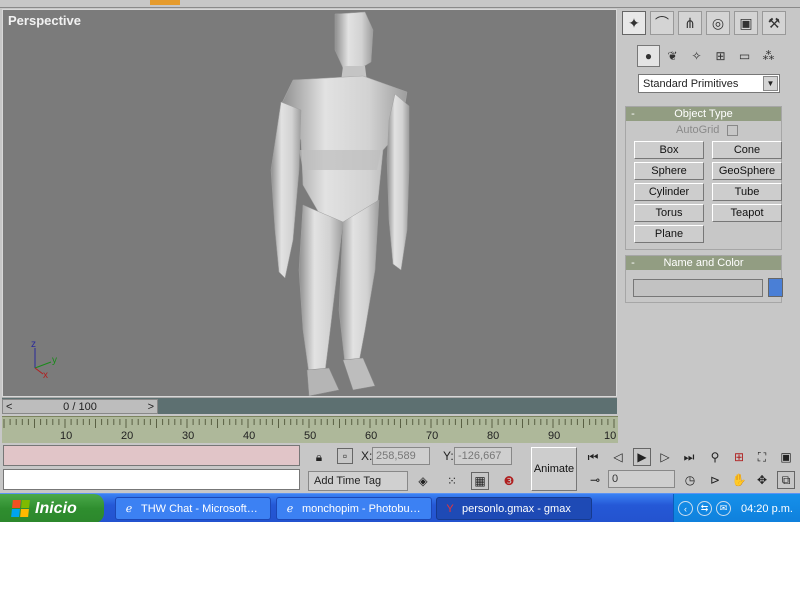 This screenshot has height=600, width=800. I want to click on shapes-icon: ❦, so click(672, 56).